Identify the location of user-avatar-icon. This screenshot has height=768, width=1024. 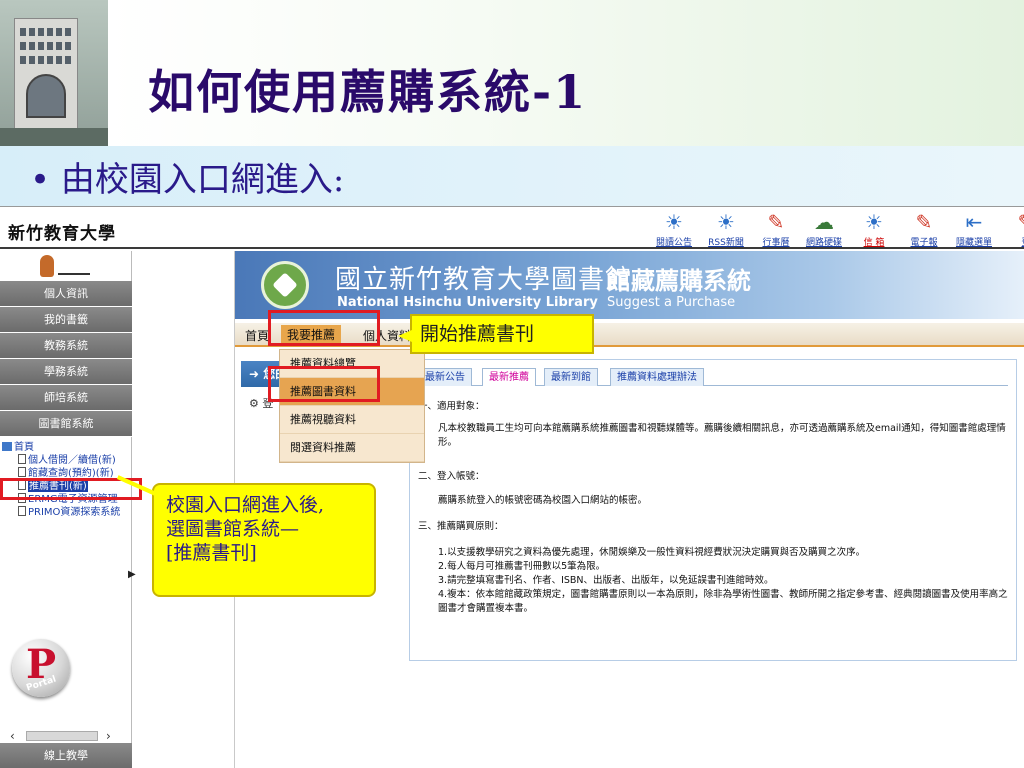
(68, 267).